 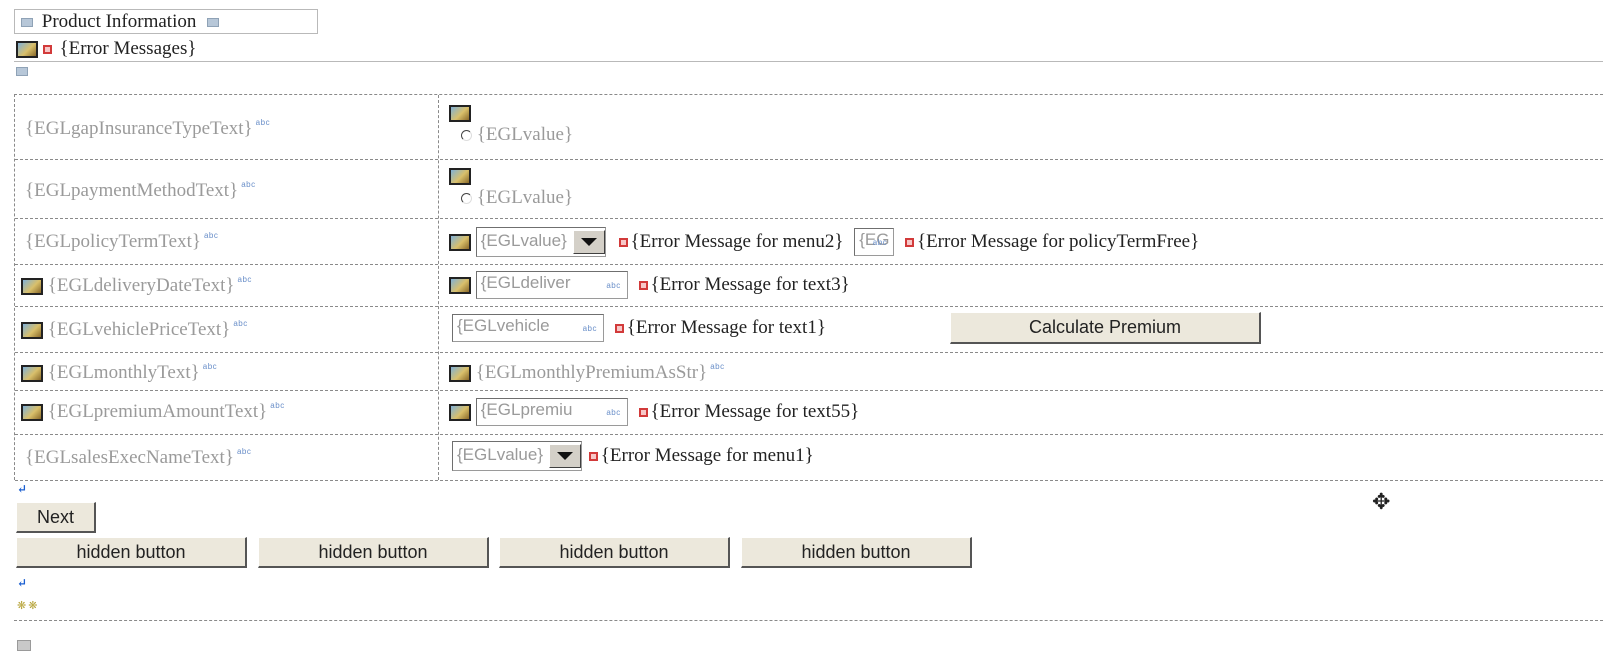 I want to click on row-cell: {EGLmonthlyPremiumAsStr} abc, so click(x=587, y=373).